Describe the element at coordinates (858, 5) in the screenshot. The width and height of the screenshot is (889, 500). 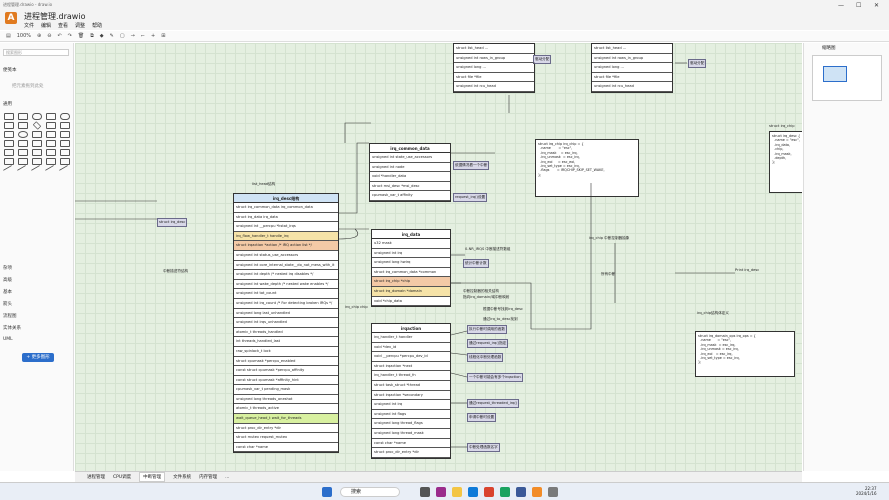
I see `maximize-button: ☐` at that location.